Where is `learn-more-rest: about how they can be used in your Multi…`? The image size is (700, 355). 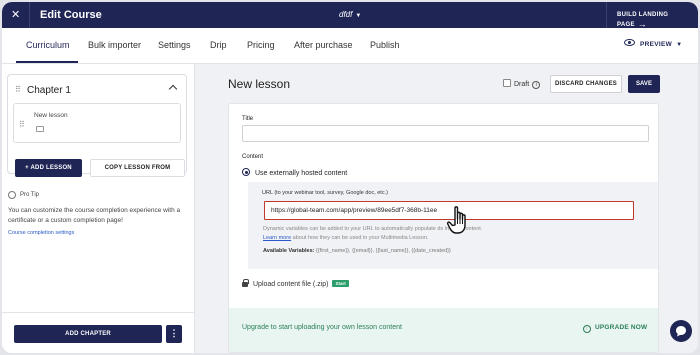
learn-more-rest: about how they can be used in your Multi… is located at coordinates (360, 238).